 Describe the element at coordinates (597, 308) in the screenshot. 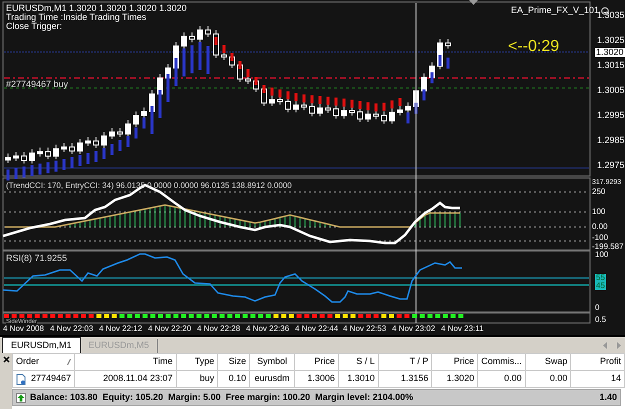

I see `axis-label: 0` at that location.